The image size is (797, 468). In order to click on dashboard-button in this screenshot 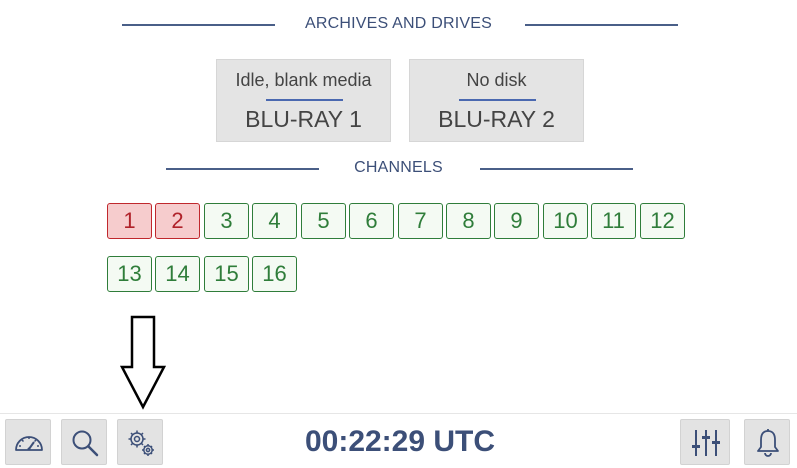, I will do `click(28, 442)`.